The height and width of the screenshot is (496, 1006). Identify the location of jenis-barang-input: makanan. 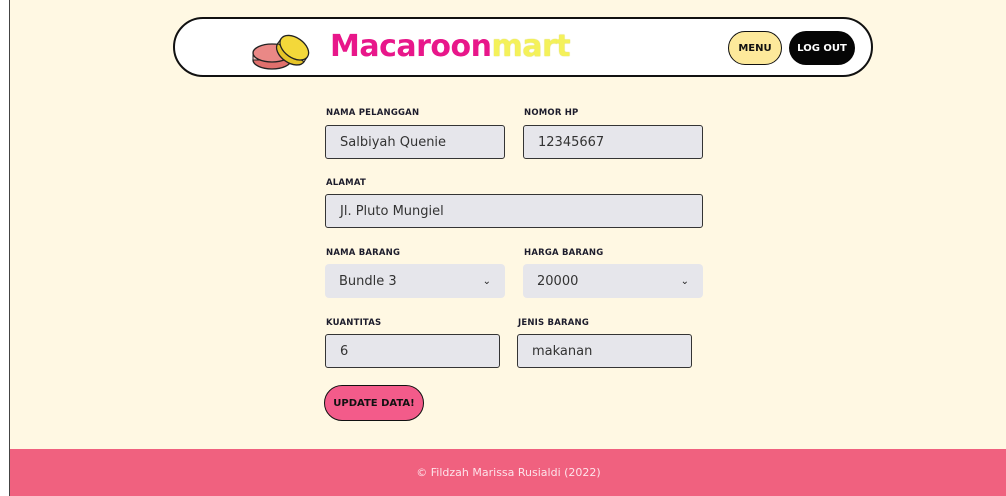
(604, 351).